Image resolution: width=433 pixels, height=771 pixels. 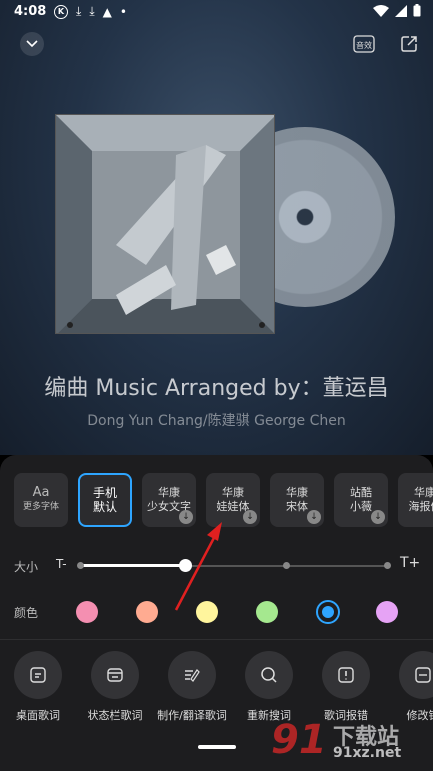 What do you see at coordinates (361, 492) in the screenshot?
I see `font-option-line1: 站酷` at bounding box center [361, 492].